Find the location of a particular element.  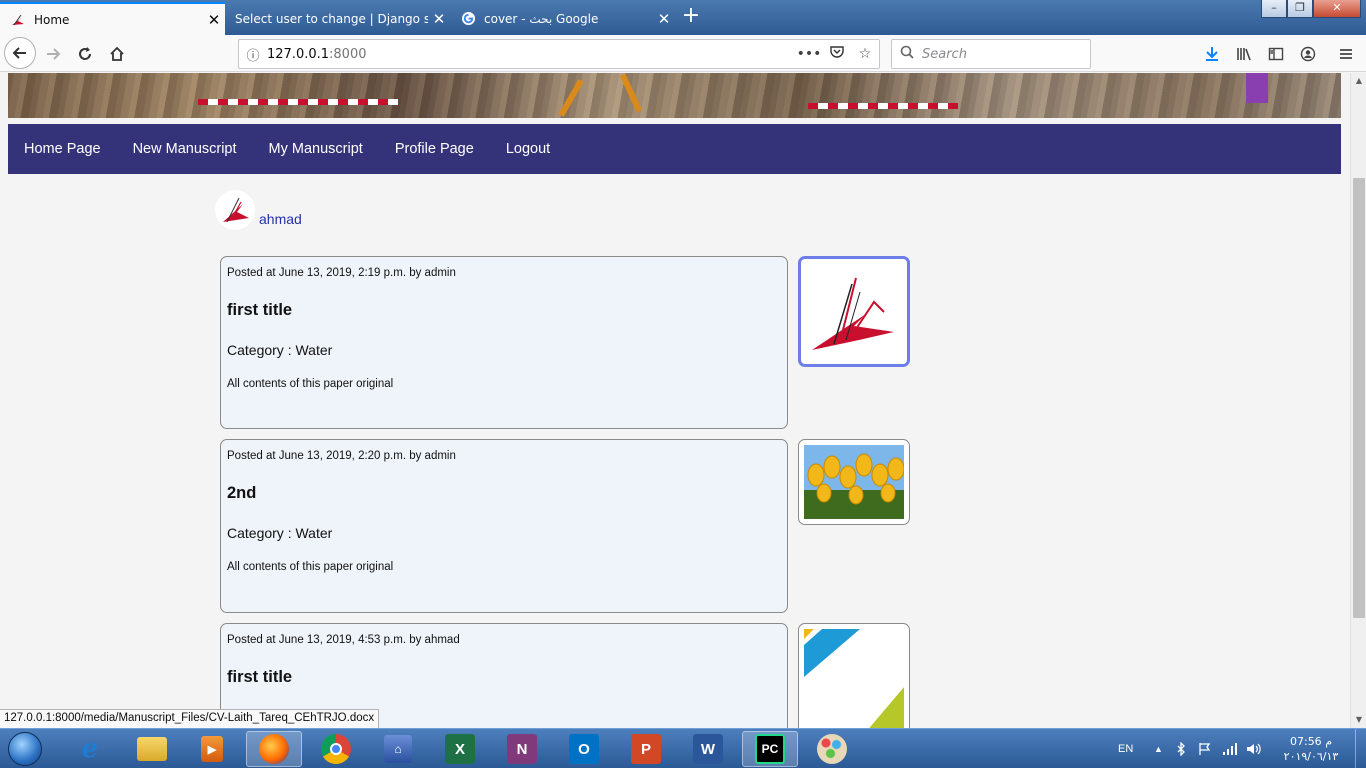

tulips-photo-image is located at coordinates (854, 482).